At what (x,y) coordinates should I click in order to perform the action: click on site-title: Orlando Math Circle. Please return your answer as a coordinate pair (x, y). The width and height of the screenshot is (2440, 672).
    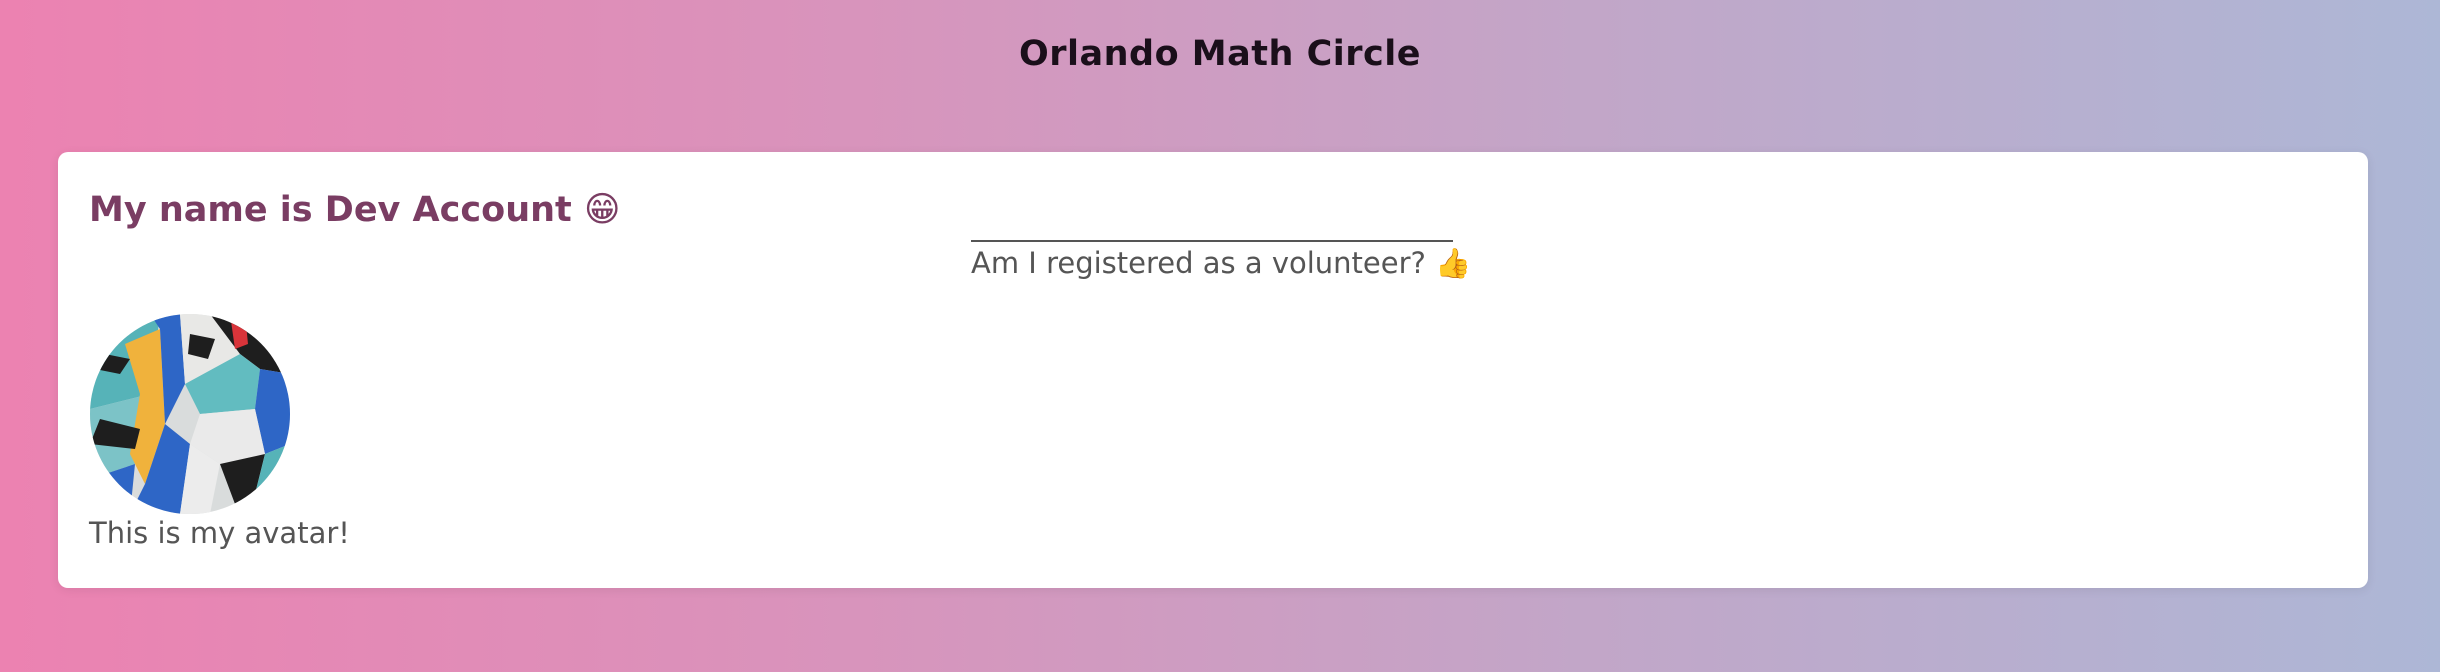
    Looking at the image, I should click on (1220, 54).